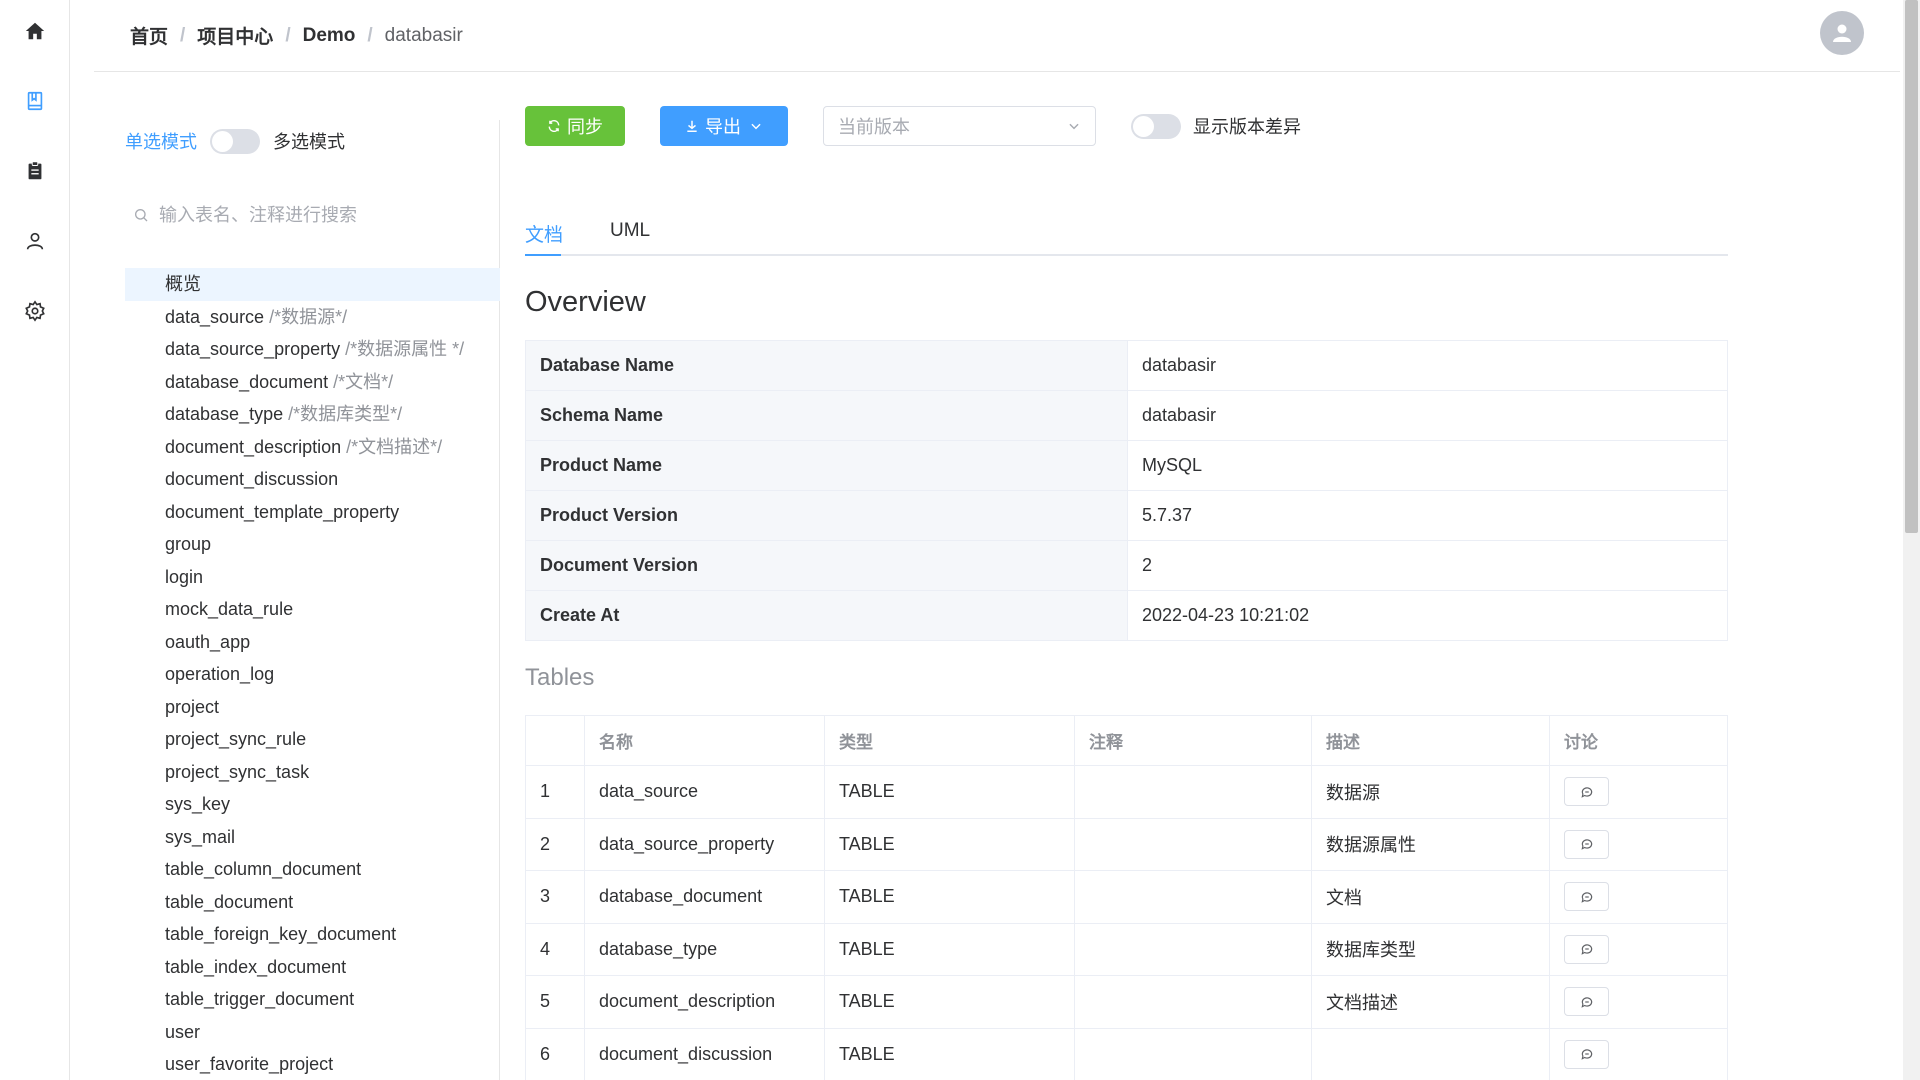 The width and height of the screenshot is (1920, 1080). Describe the element at coordinates (208, 641) in the screenshot. I see `table-list-item-name: oauth_app` at that location.